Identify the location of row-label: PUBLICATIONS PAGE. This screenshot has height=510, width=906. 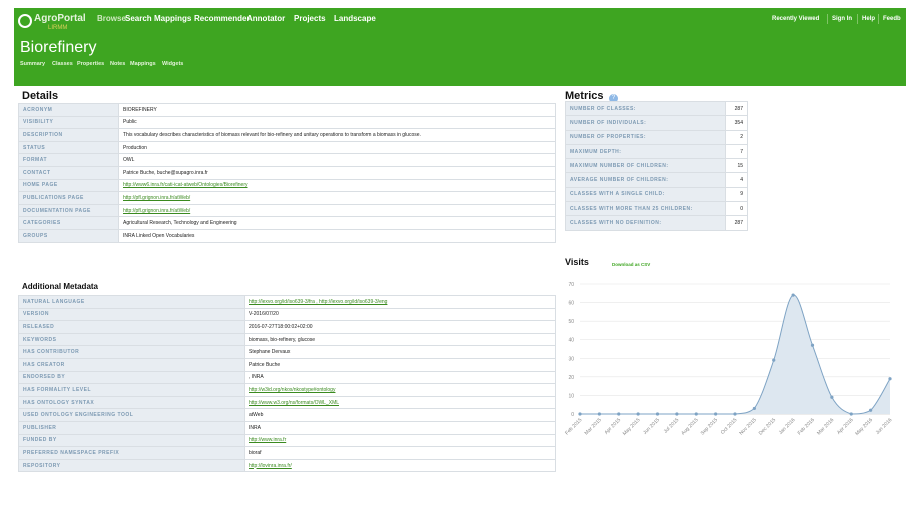
(68, 198).